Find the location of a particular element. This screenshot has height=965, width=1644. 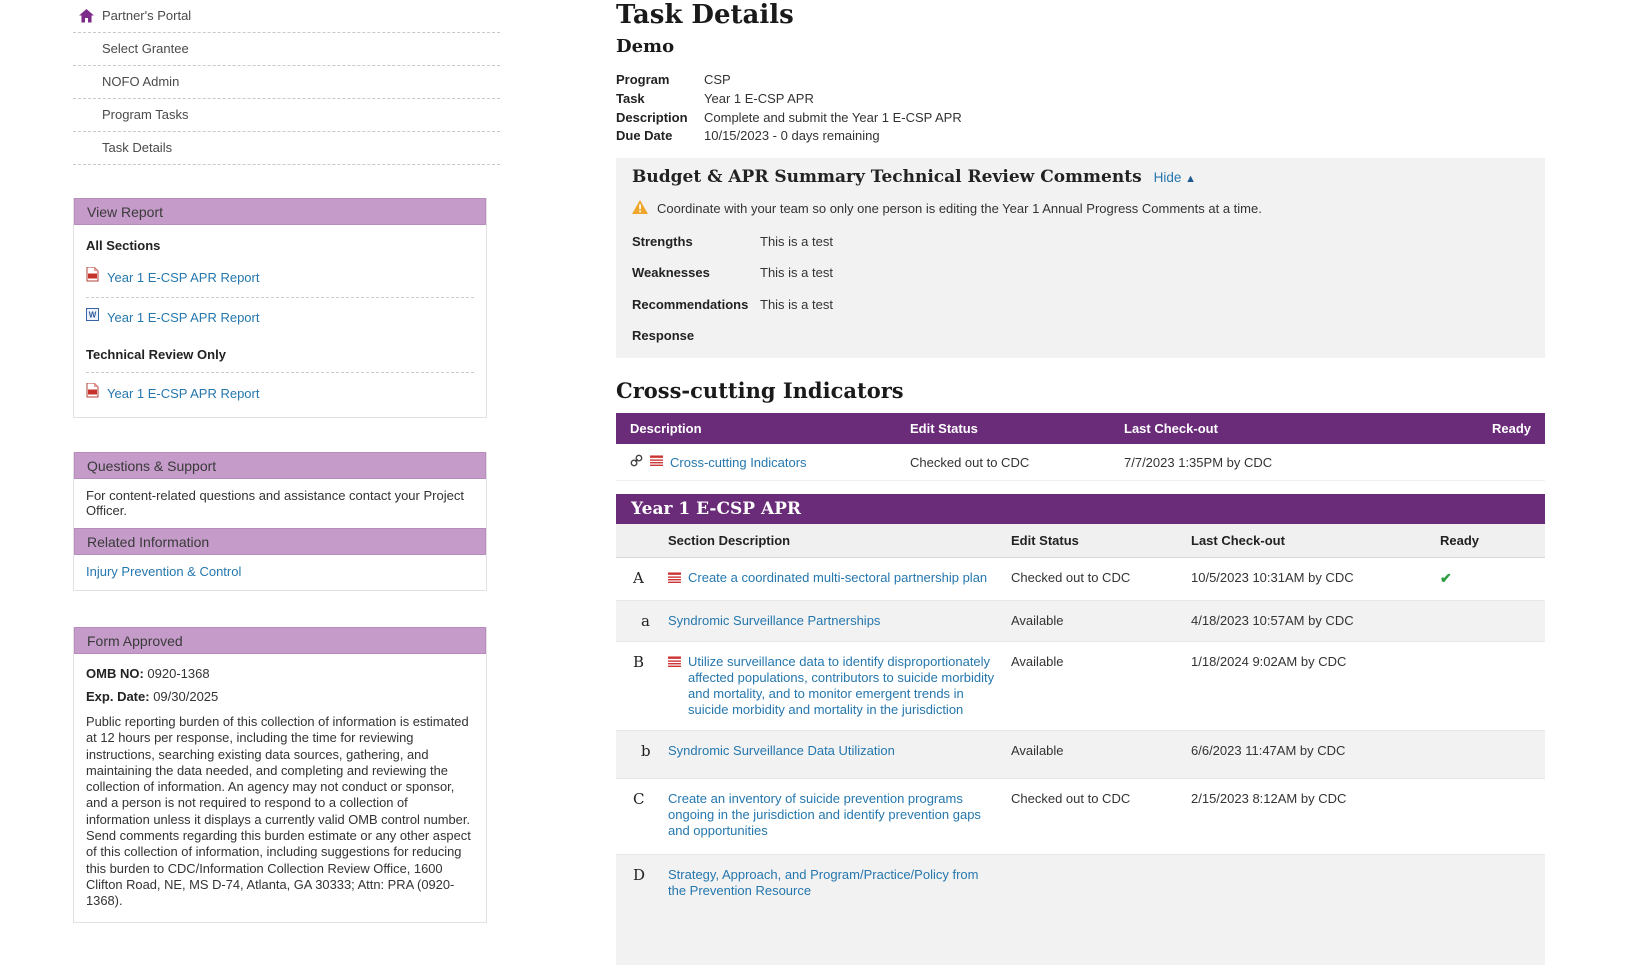

section-link: Syndromic Surveillance Partnerships is located at coordinates (774, 621).